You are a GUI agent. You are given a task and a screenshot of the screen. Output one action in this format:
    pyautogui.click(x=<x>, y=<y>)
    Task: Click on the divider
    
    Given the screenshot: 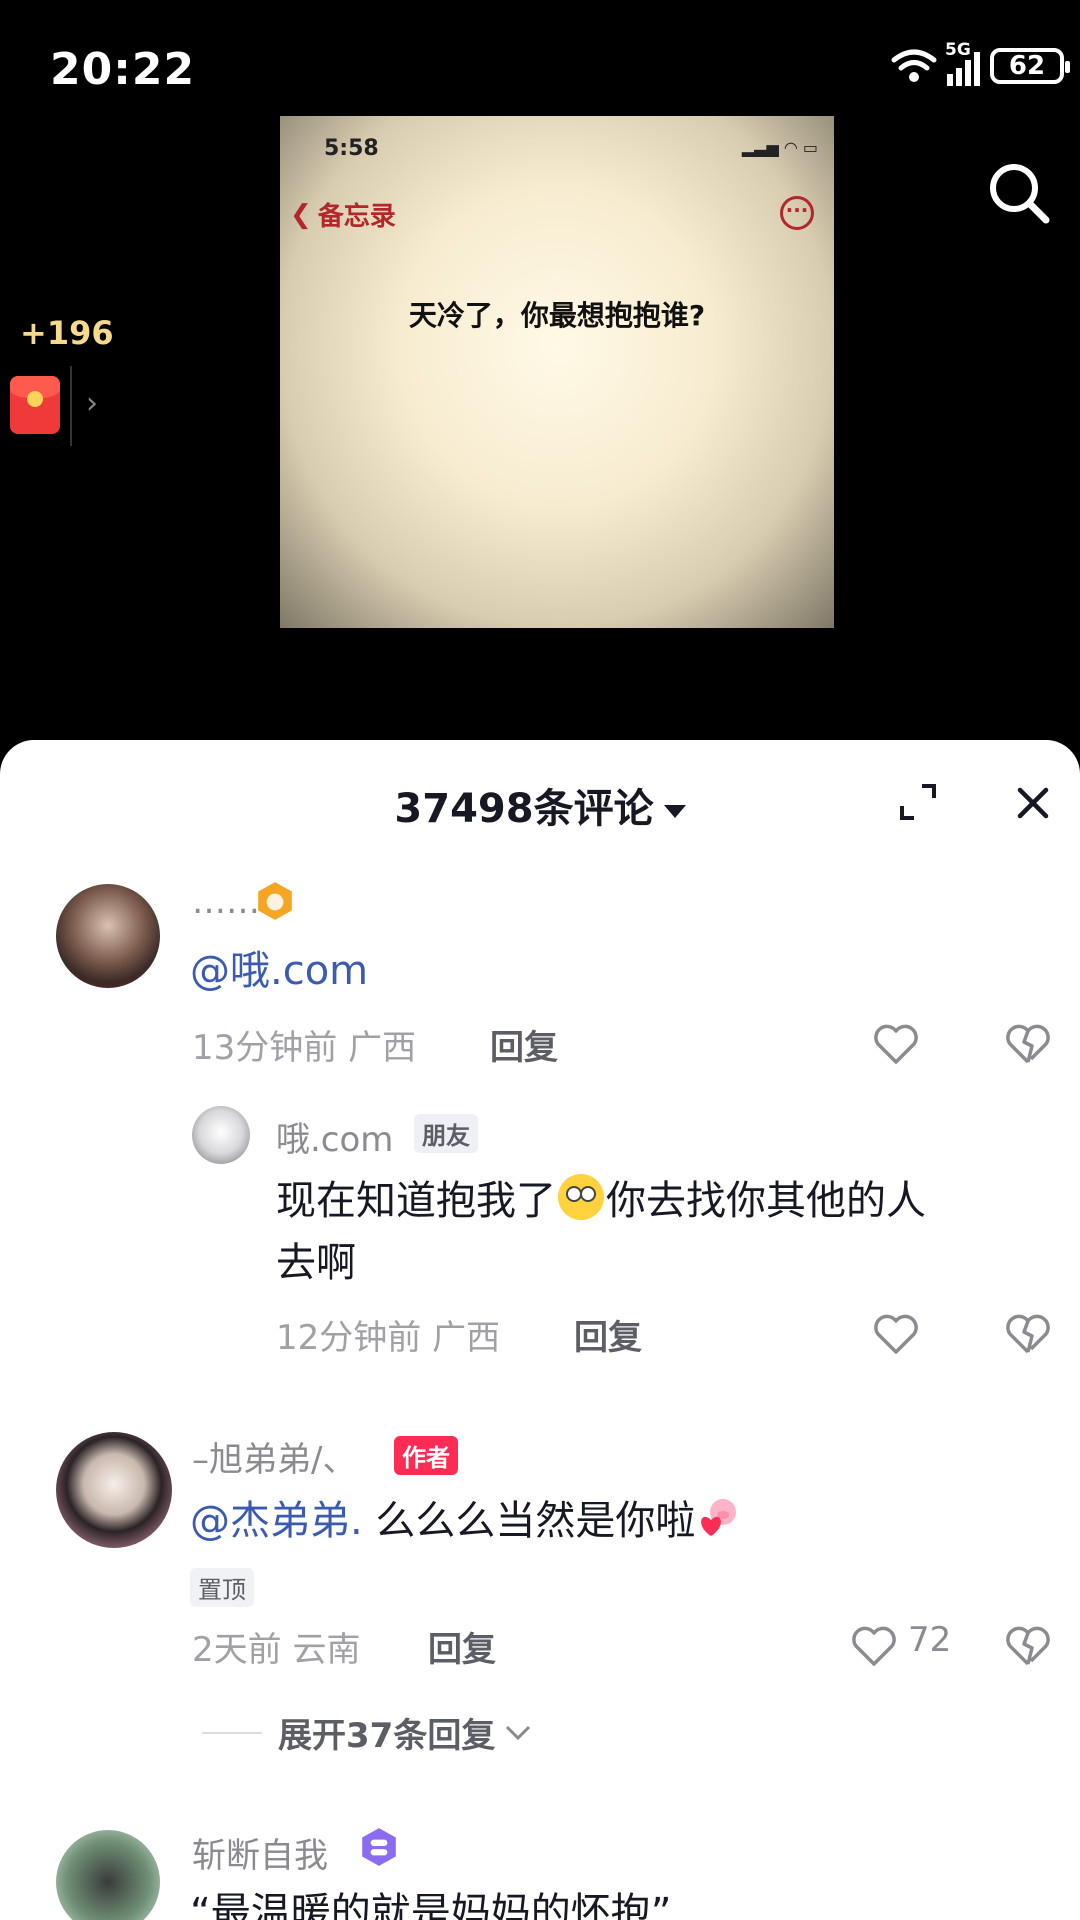 What is the action you would take?
    pyautogui.click(x=71, y=406)
    